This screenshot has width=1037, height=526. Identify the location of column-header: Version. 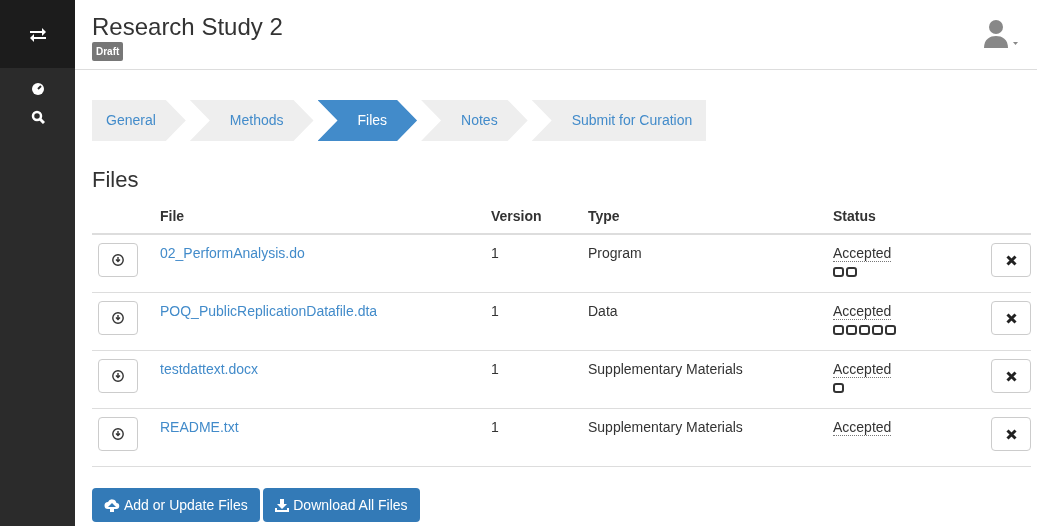
(516, 216).